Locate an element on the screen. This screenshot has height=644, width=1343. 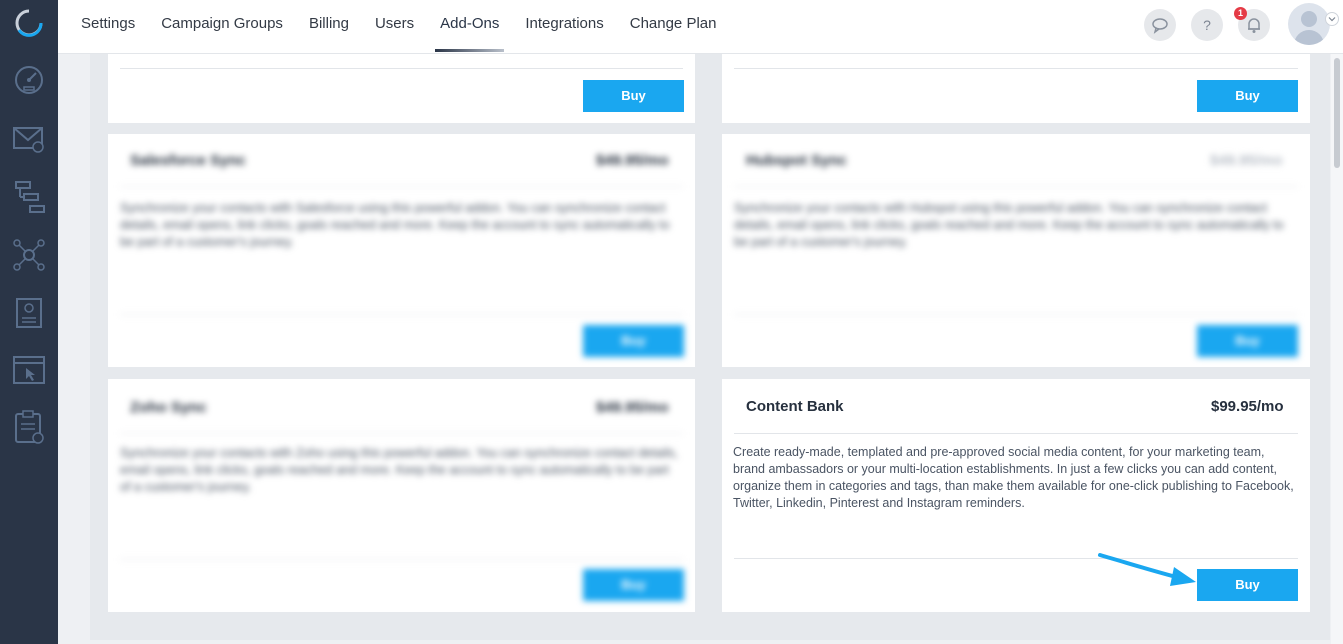
page-scrollbar is located at coordinates (1337, 349).